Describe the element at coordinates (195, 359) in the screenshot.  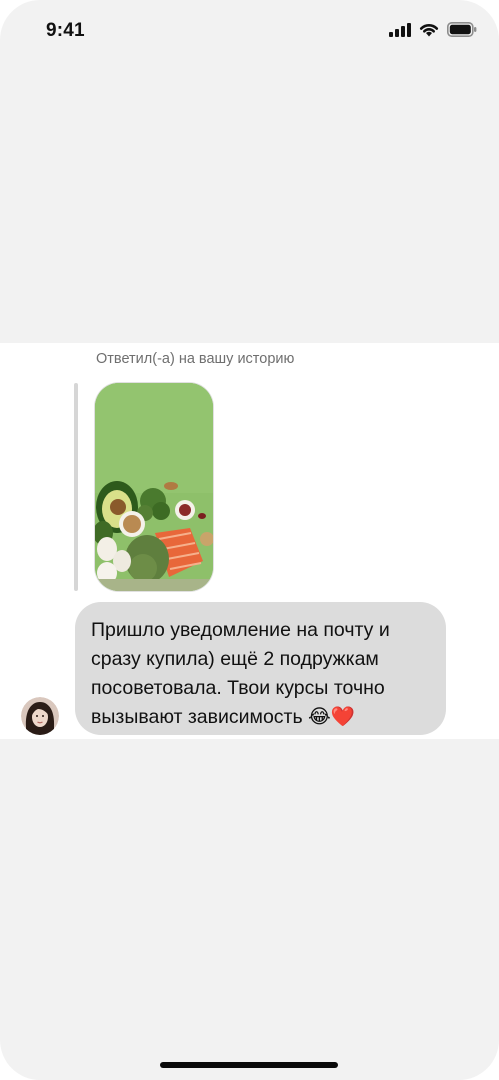
I see `story-reply-caption: Ответил(-а) на вашу историю` at that location.